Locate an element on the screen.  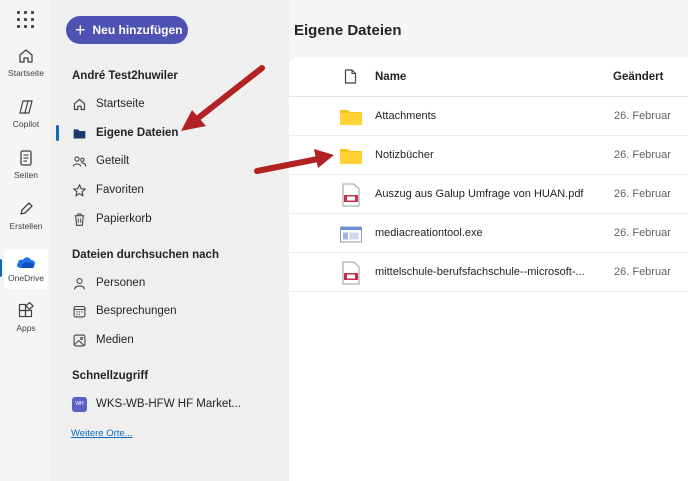
add-new-label: Neu hinzufügen is located at coordinates (137, 30).